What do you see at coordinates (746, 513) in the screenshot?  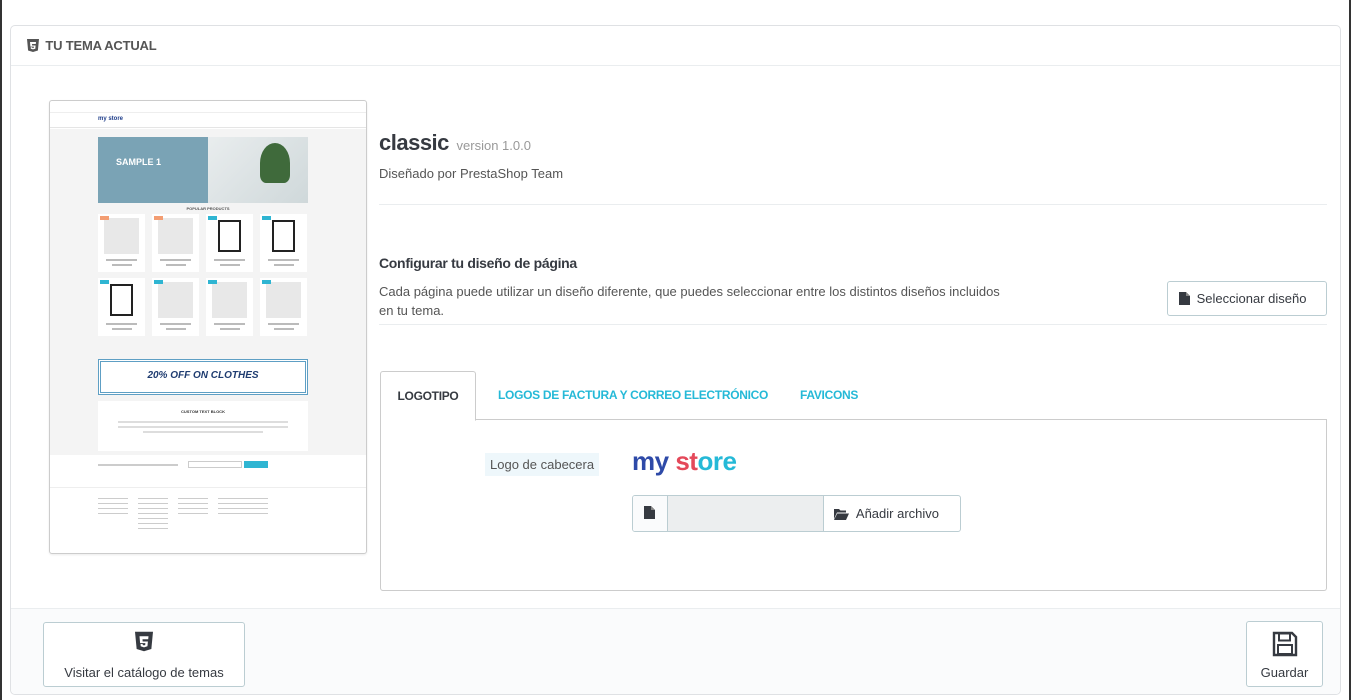 I see `file-name-input` at bounding box center [746, 513].